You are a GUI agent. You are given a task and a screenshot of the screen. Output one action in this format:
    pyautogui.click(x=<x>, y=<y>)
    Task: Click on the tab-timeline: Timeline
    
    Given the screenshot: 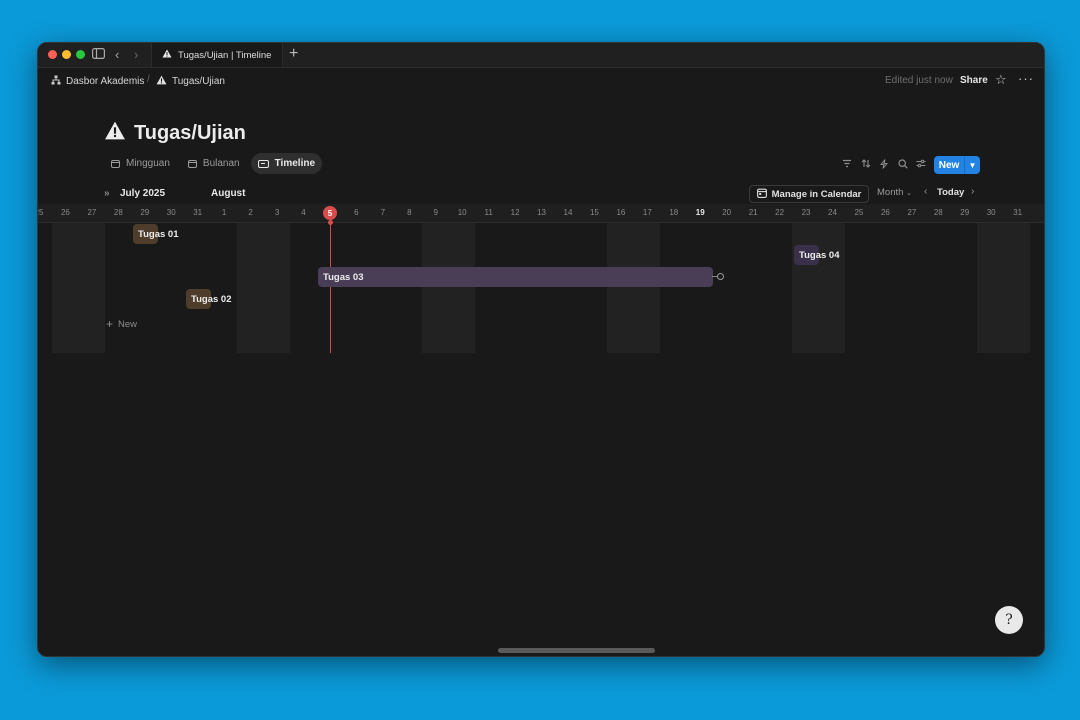 What is the action you would take?
    pyautogui.click(x=286, y=163)
    